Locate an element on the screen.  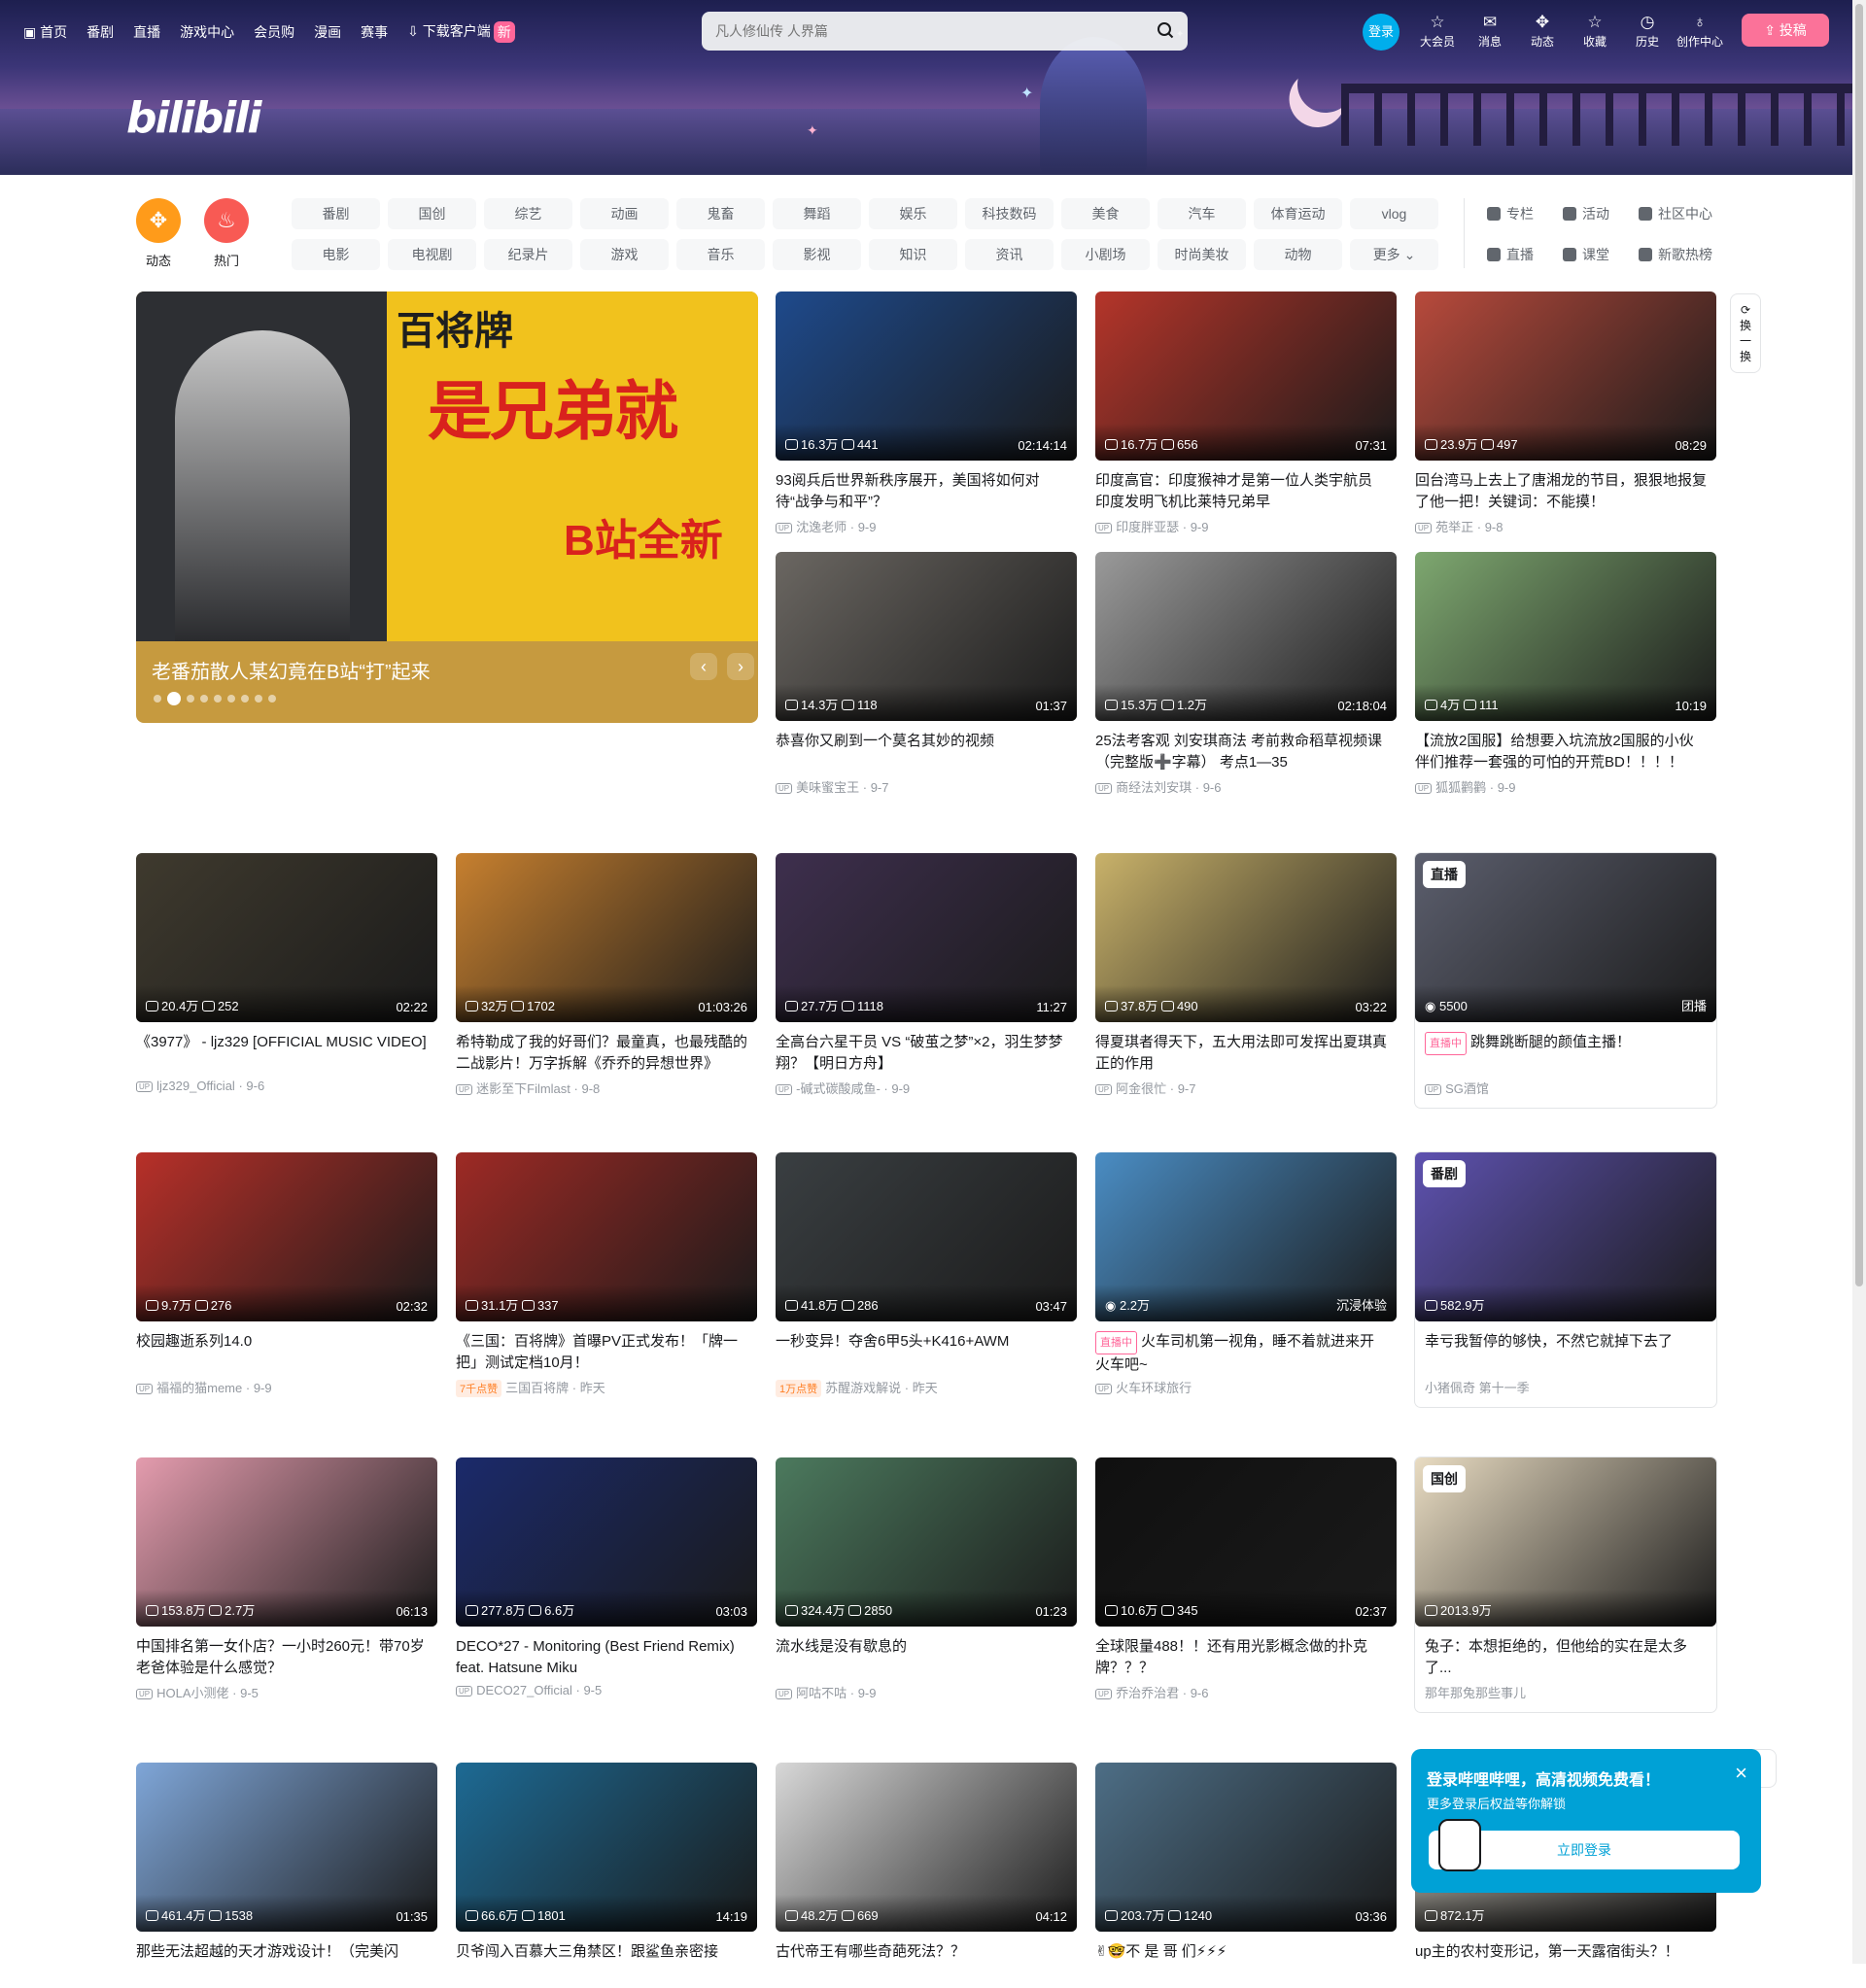
video-thumbnail: 153.8万 2.7万 06:13 is located at coordinates (286, 1542).